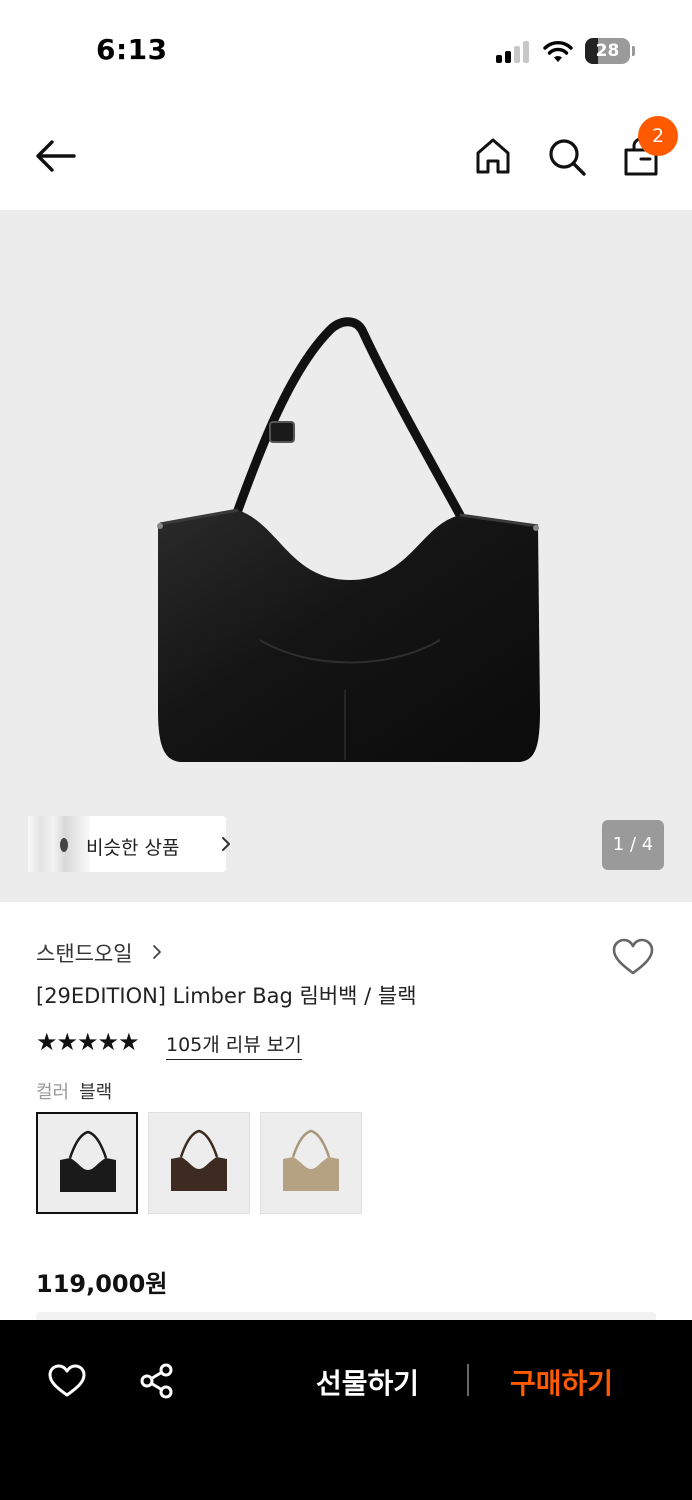 This screenshot has height=1500, width=692. What do you see at coordinates (633, 845) in the screenshot?
I see `image-page-indicator: 1 / 4` at bounding box center [633, 845].